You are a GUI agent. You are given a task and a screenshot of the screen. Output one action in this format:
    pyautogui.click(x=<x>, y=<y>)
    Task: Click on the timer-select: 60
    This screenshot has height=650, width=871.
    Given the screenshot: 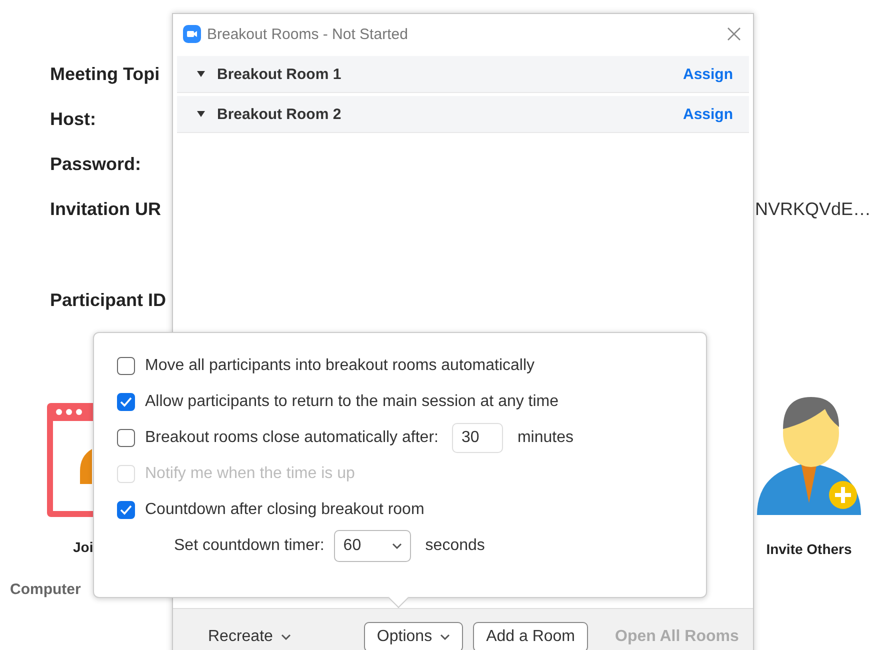 What is the action you would take?
    pyautogui.click(x=373, y=546)
    